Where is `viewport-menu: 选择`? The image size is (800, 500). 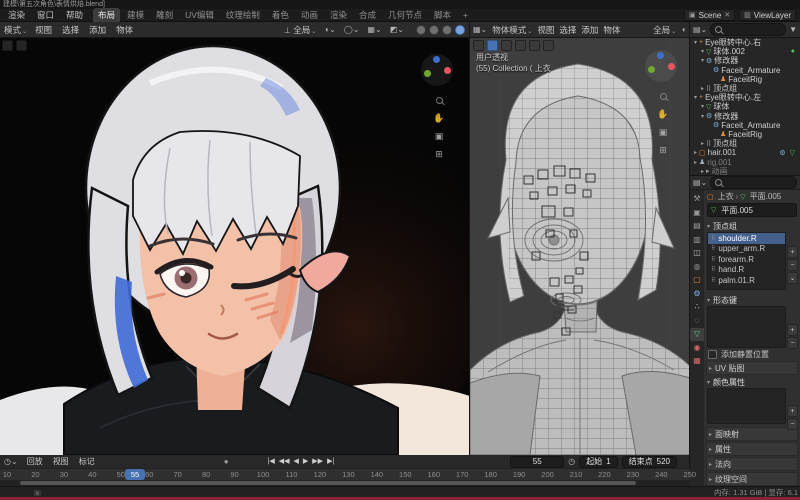
viewport-menu: 选择 is located at coordinates (567, 30).